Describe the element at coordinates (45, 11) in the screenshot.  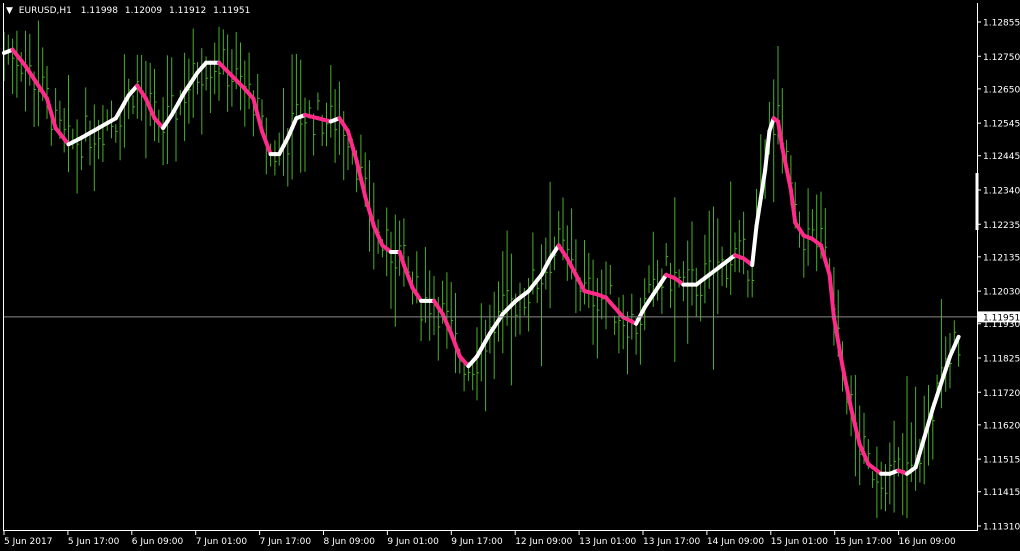
I see `symbol-label: EURUSD,H1` at that location.